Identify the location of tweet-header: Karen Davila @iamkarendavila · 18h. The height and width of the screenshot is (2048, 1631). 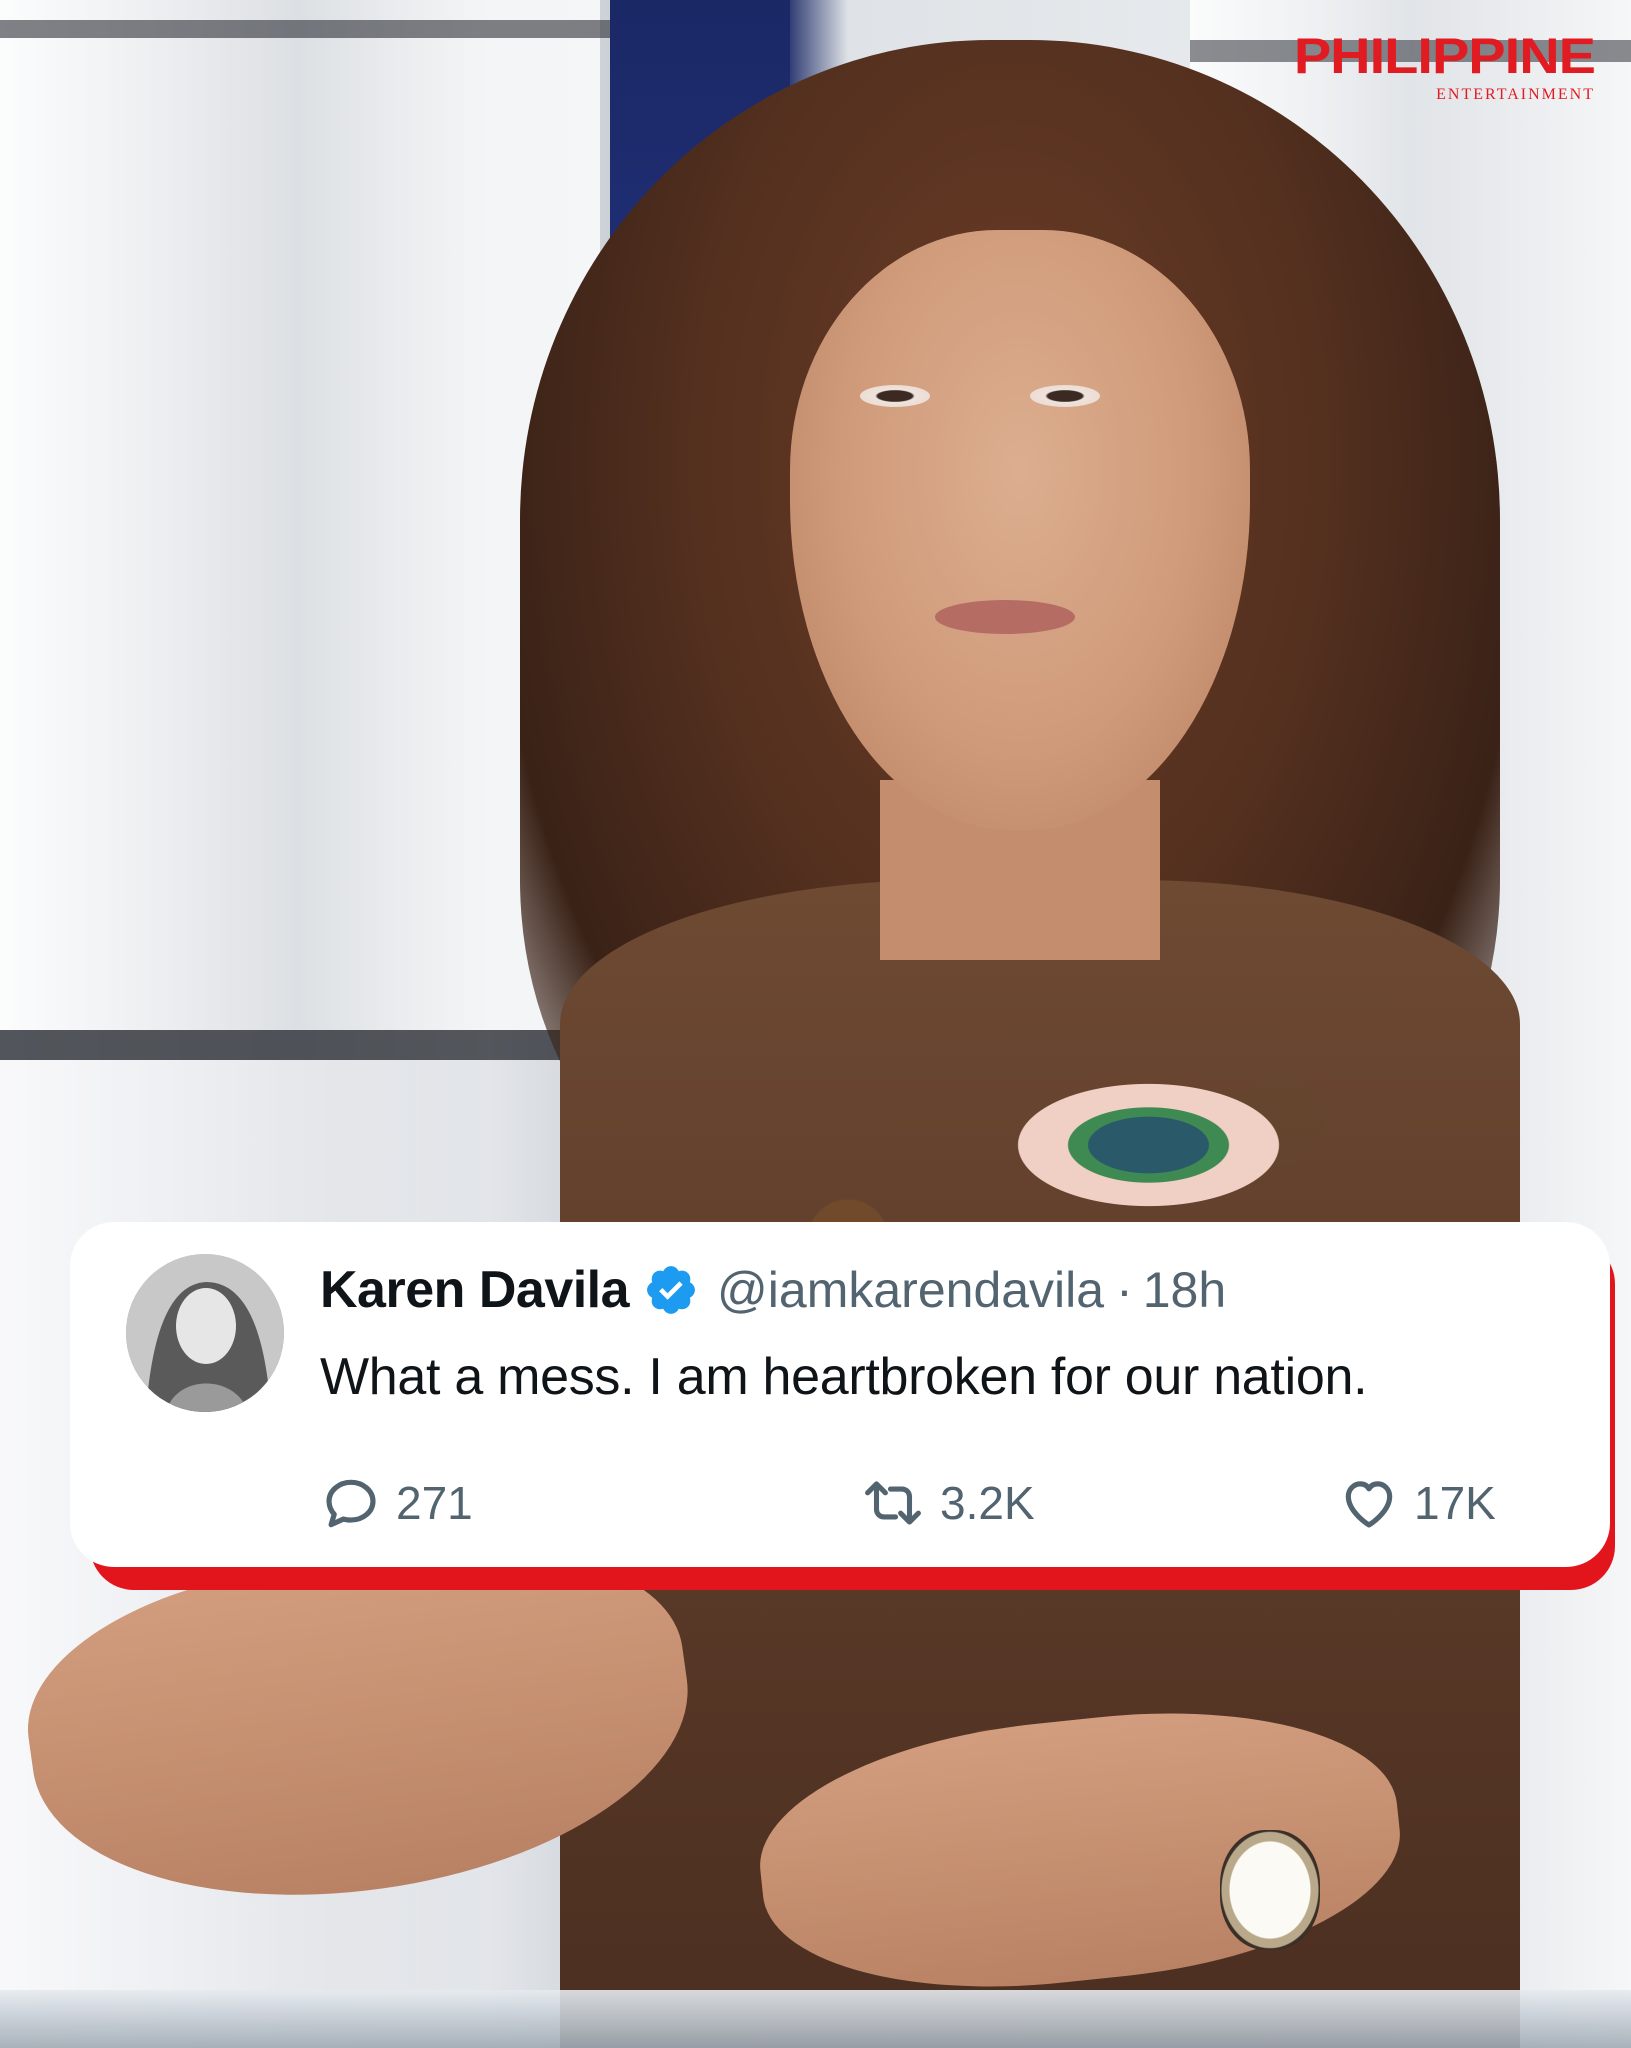
(773, 1290).